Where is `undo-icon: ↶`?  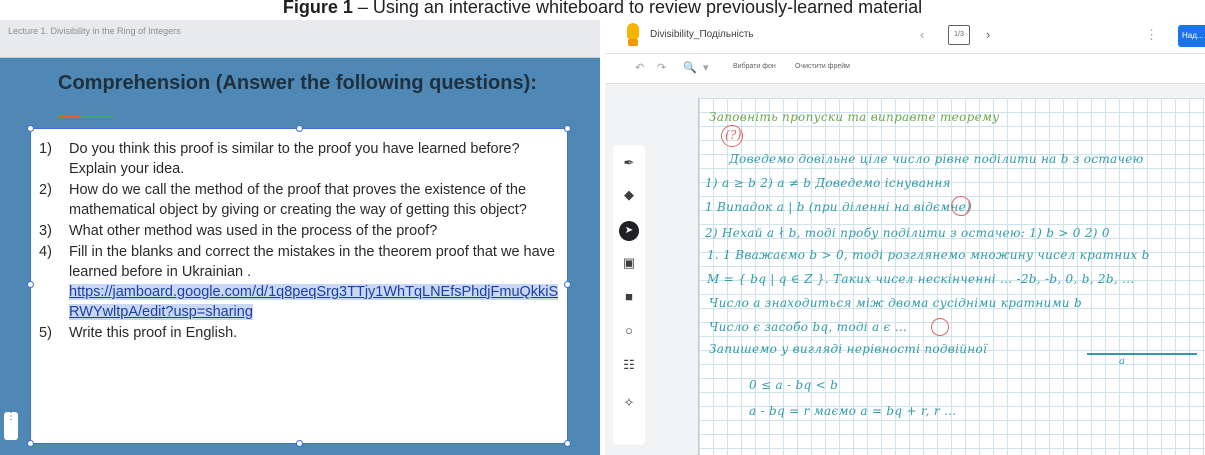
undo-icon: ↶ is located at coordinates (639, 67).